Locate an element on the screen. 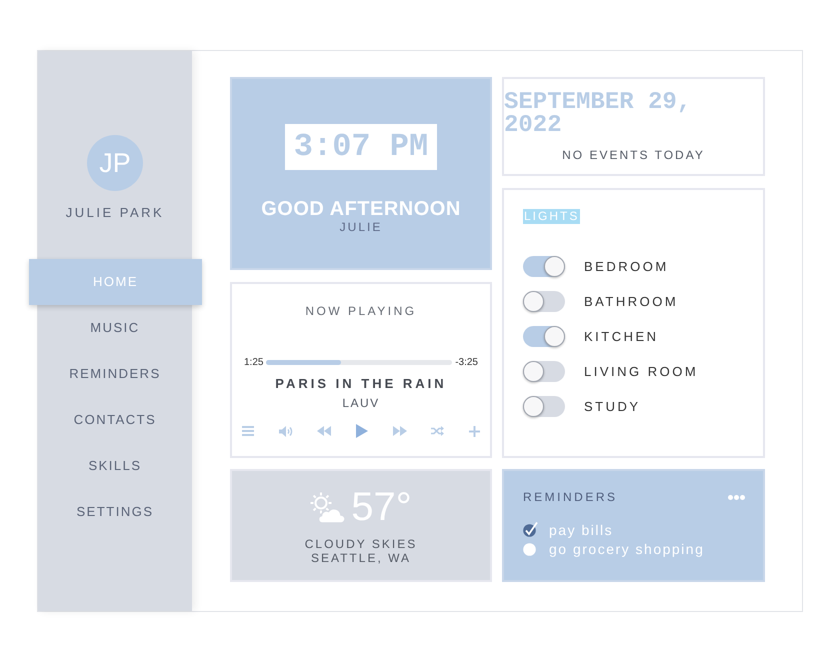  user-first-name: JULIE is located at coordinates (361, 227).